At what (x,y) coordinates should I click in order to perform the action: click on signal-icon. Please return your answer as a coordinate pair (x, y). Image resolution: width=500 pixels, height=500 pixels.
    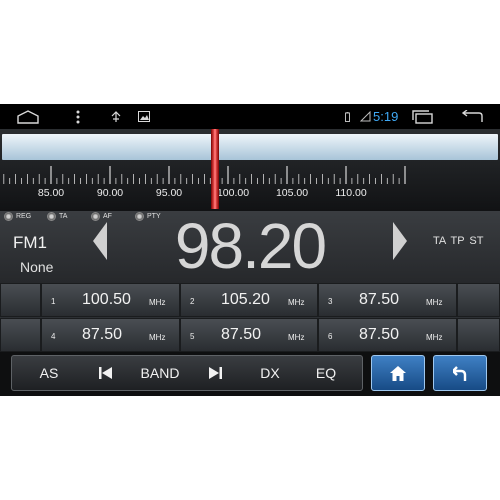
    Looking at the image, I should click on (365, 116).